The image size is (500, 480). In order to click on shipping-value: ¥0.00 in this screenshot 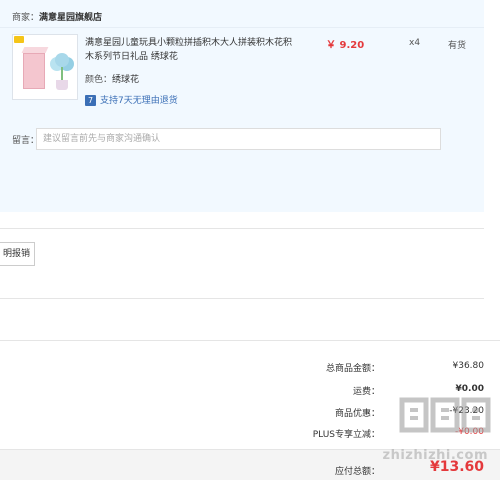, I will do `click(469, 389)`.